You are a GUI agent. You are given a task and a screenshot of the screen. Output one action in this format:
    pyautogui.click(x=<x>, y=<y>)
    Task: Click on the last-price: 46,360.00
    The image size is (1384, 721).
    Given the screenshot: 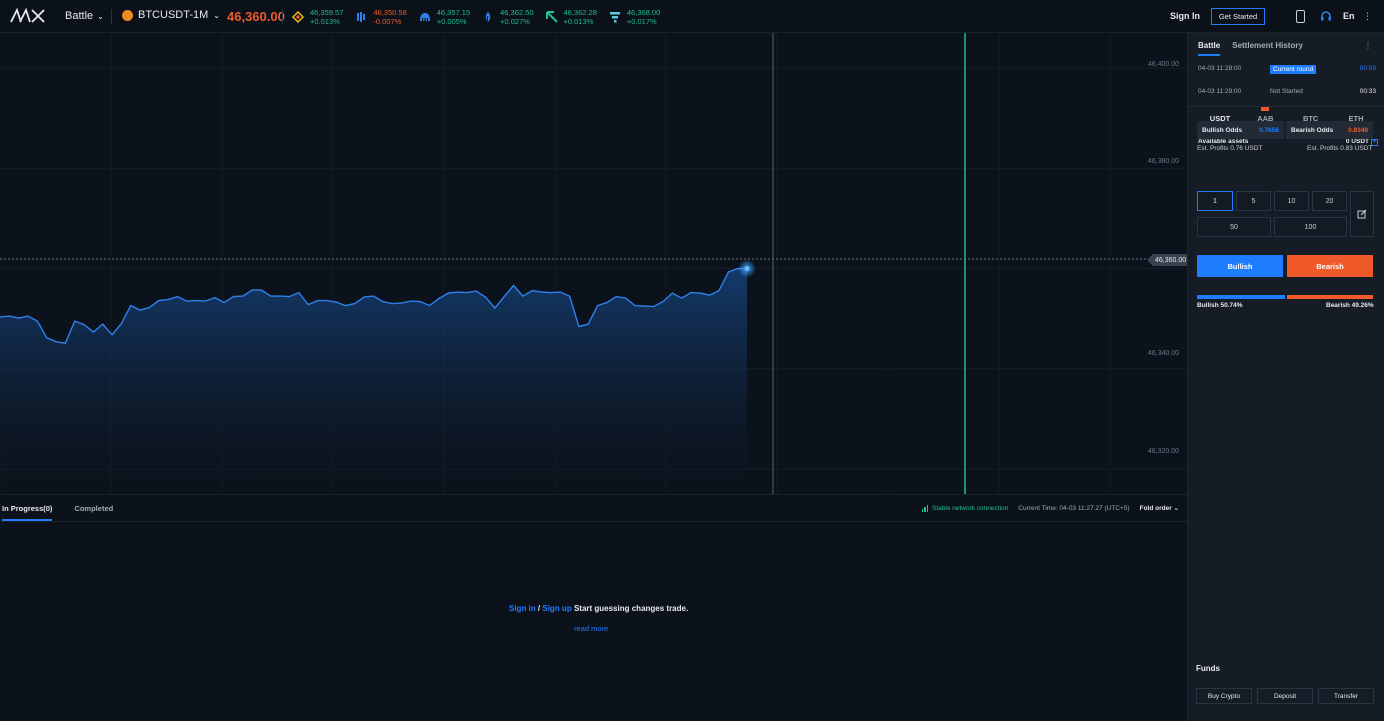 What is the action you would take?
    pyautogui.click(x=256, y=16)
    